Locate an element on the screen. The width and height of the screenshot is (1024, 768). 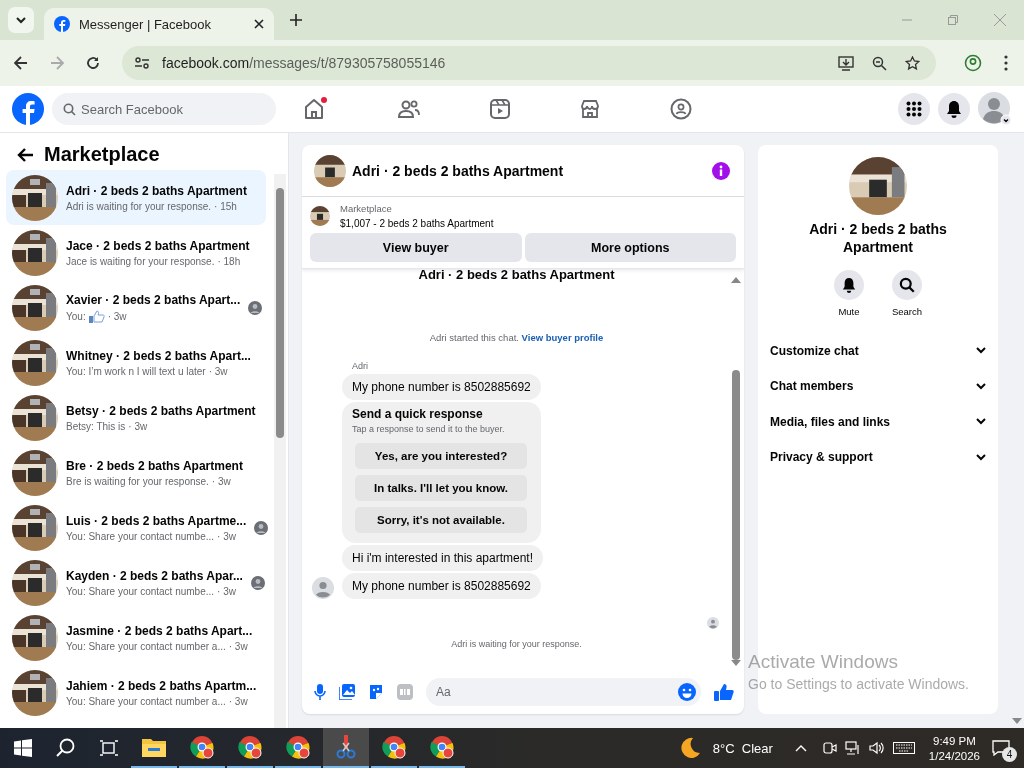
weather-text: 8°C Clear is located at coordinates (742, 748).